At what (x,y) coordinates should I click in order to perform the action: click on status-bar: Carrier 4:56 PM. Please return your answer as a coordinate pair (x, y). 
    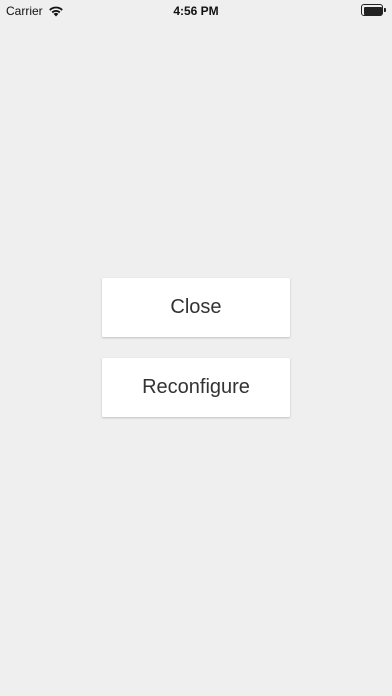
    Looking at the image, I should click on (196, 11).